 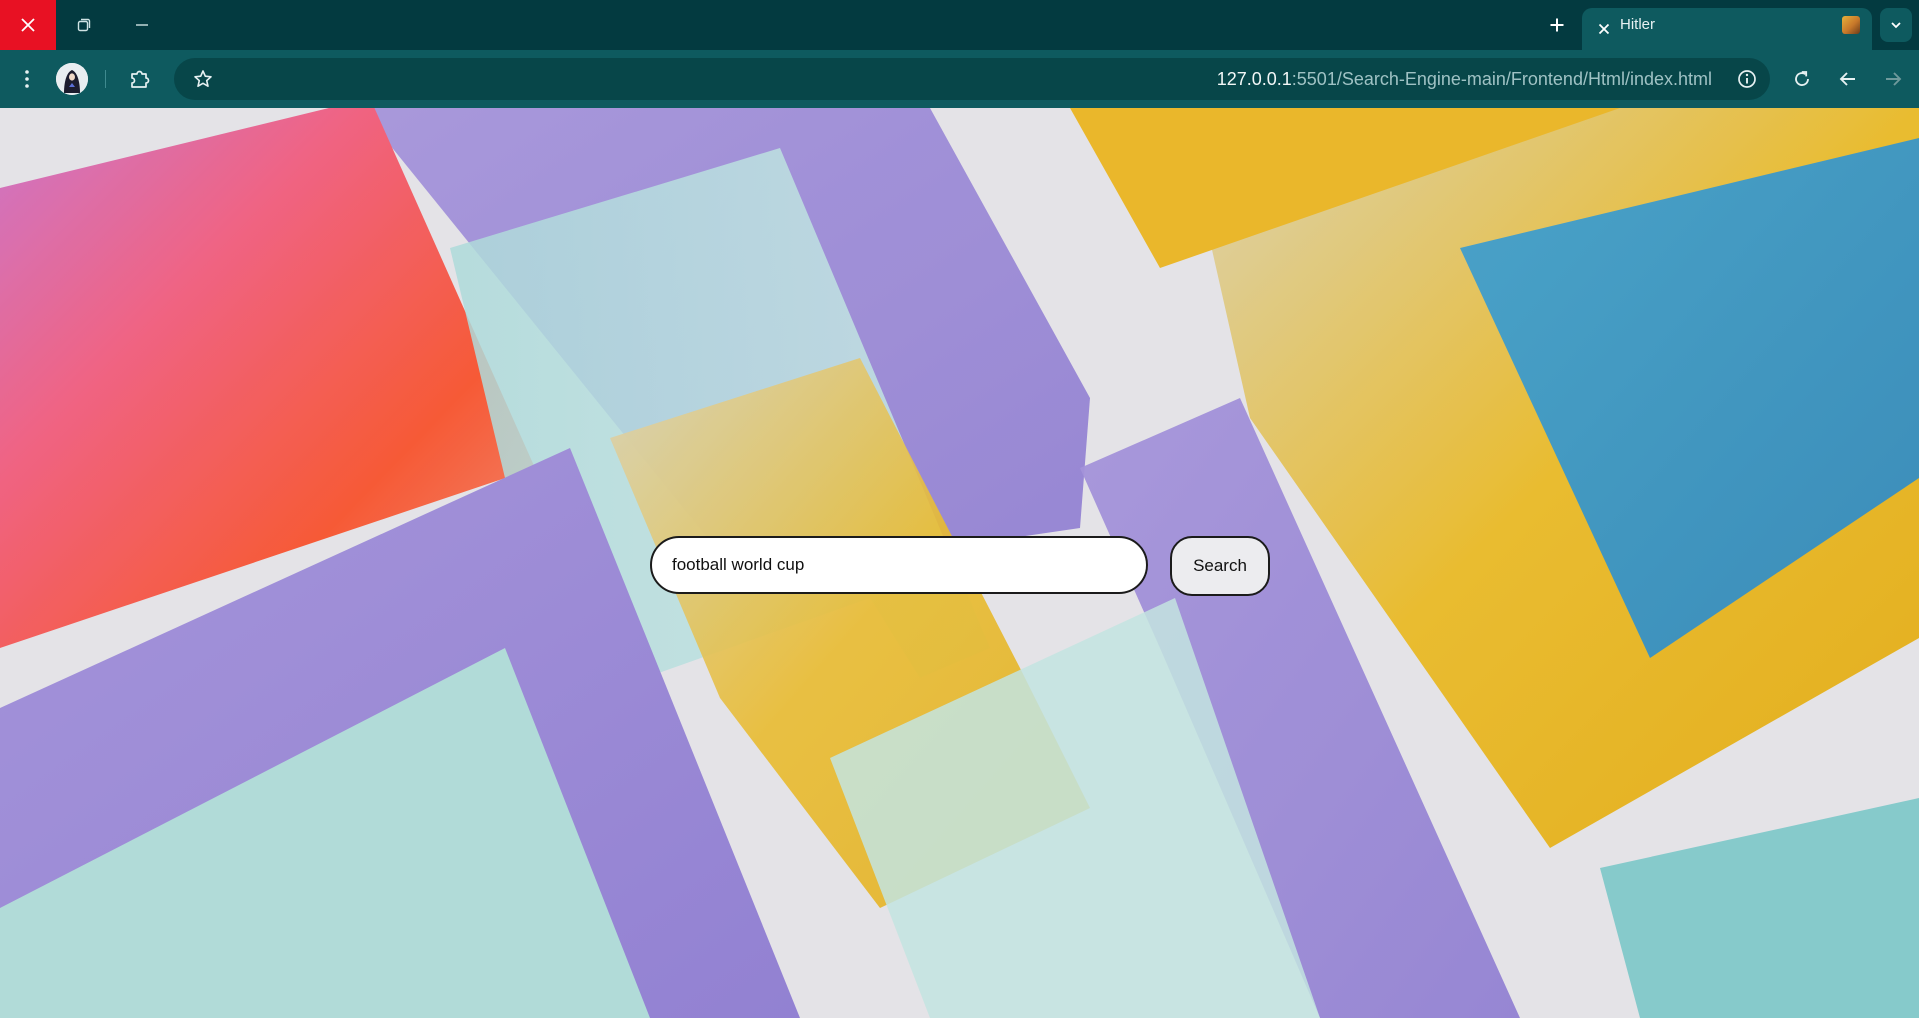 I want to click on profile-icon, so click(x=72, y=79).